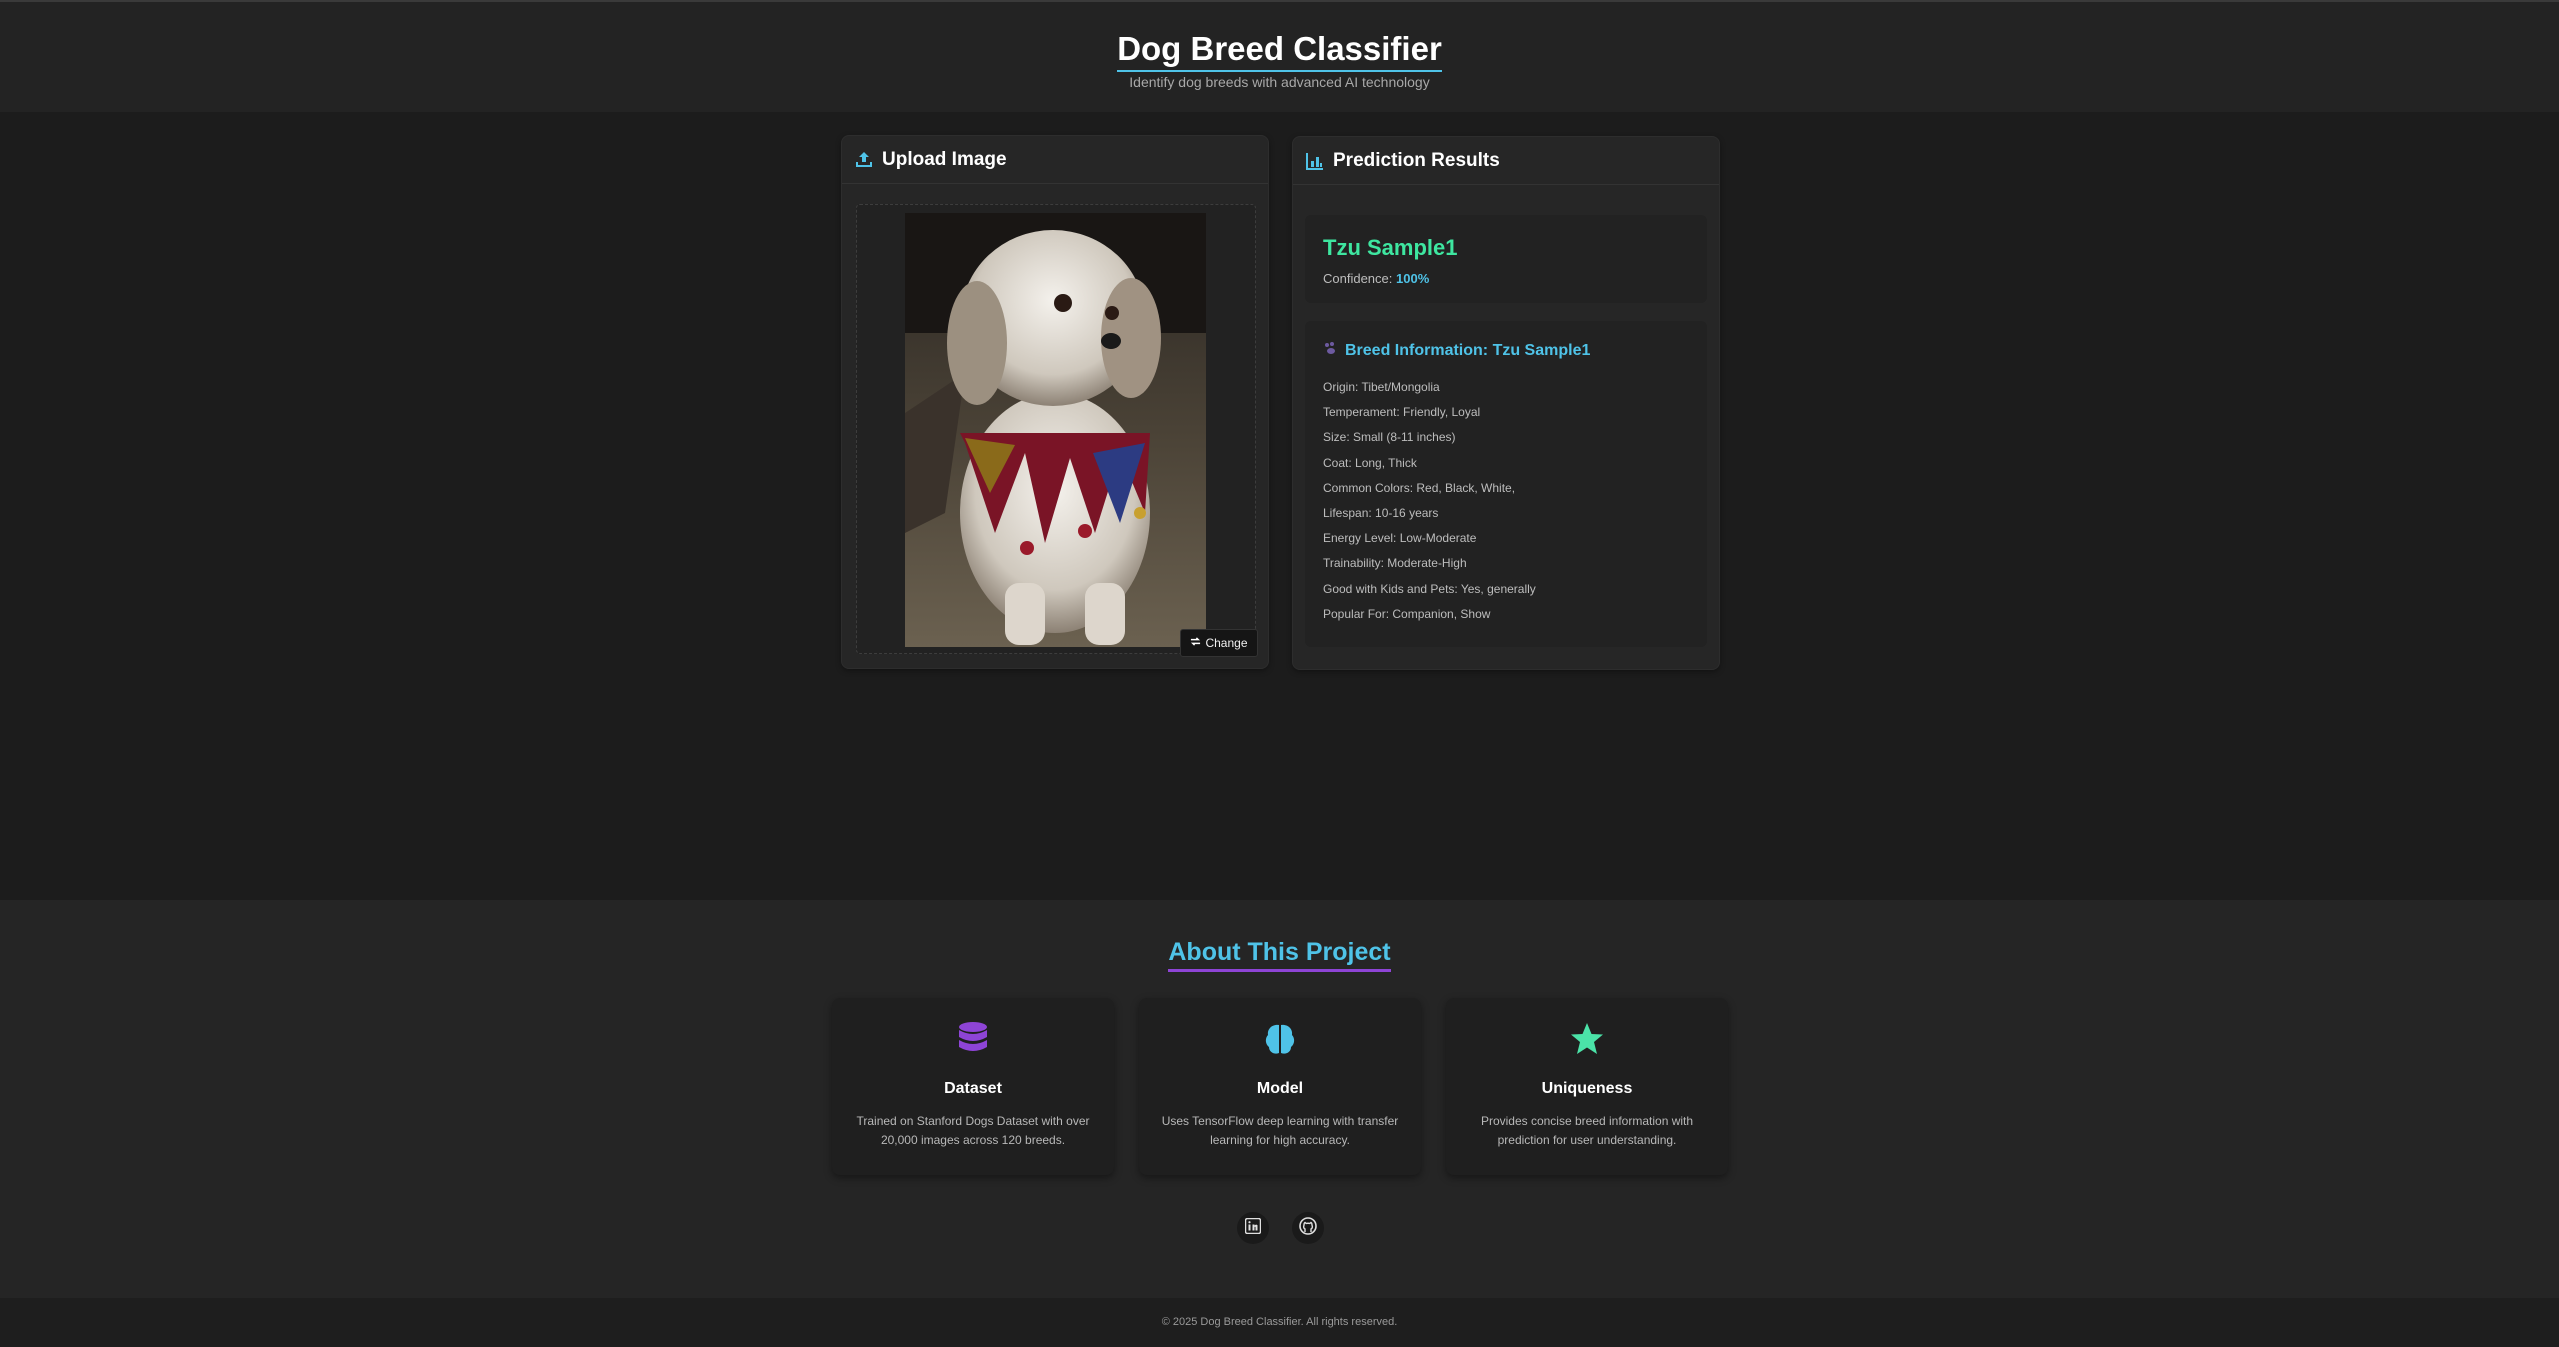  What do you see at coordinates (1381, 387) in the screenshot?
I see `info-origin: Origin: Tibet/Mongolia` at bounding box center [1381, 387].